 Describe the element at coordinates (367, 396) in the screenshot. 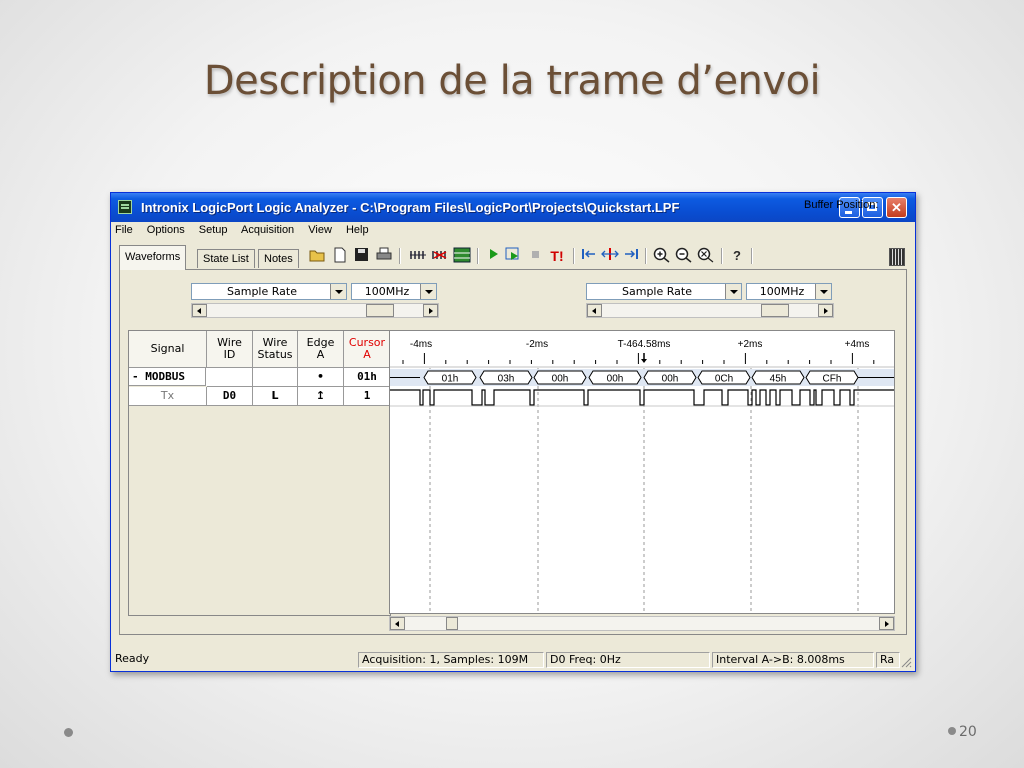

I see `cursor-cell: 1` at that location.